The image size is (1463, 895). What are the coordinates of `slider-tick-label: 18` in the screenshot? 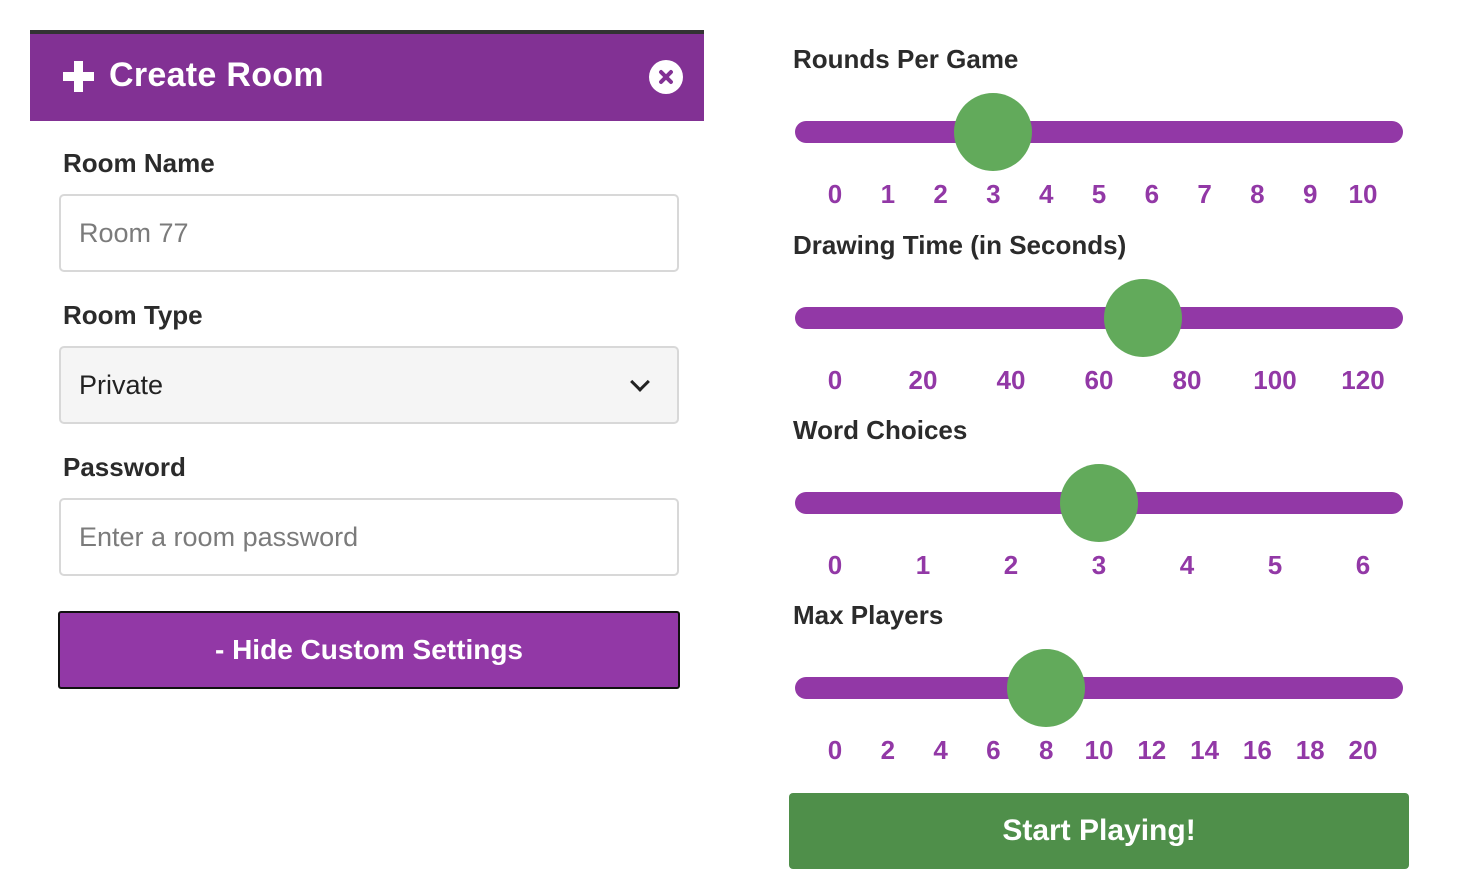 It's located at (1310, 750).